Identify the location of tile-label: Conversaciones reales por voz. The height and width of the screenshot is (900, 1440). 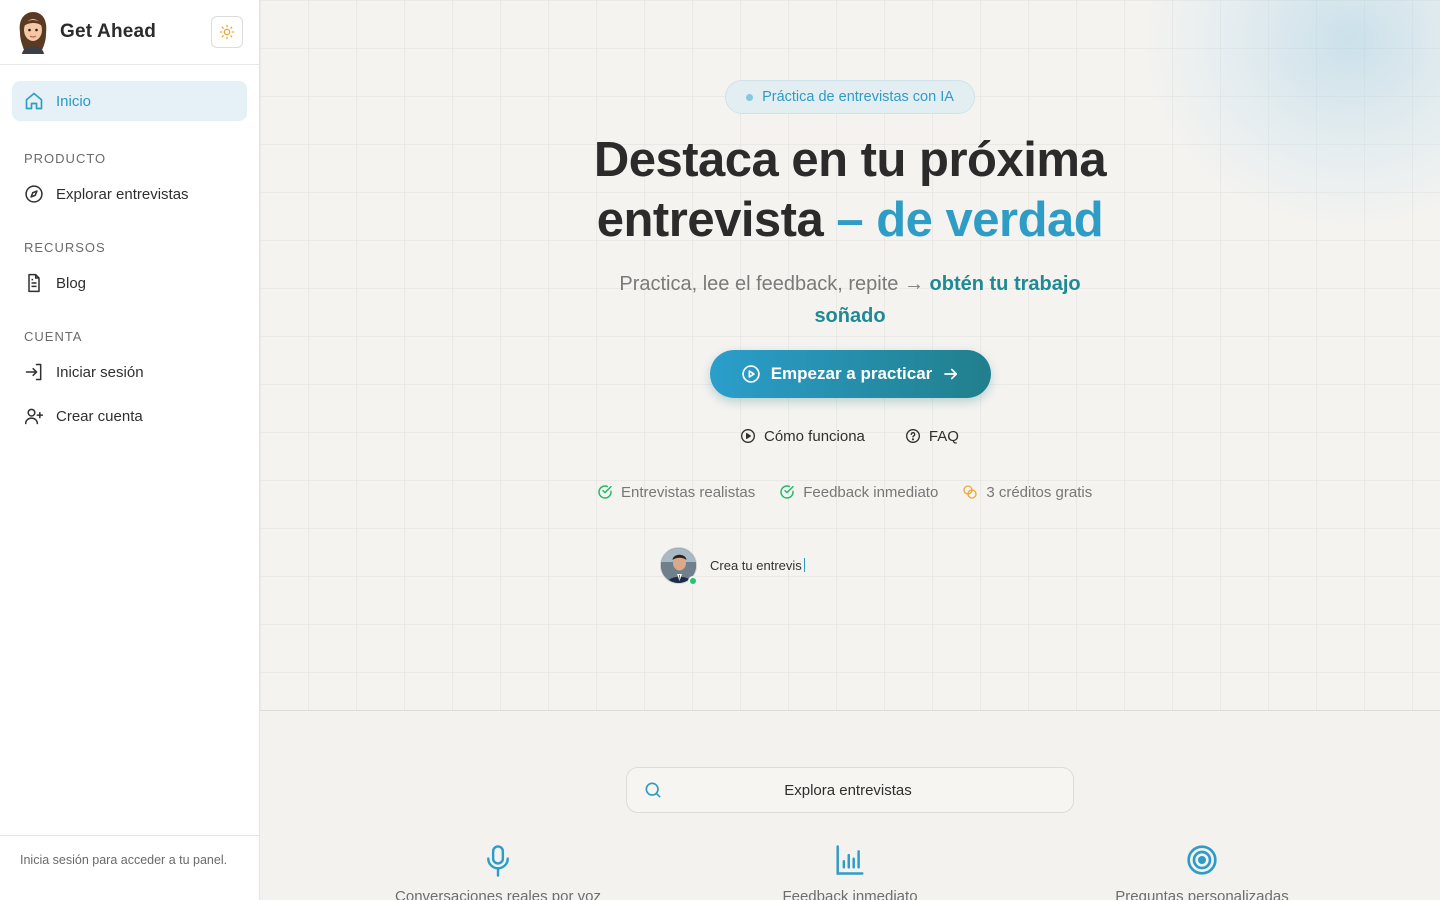
(498, 894).